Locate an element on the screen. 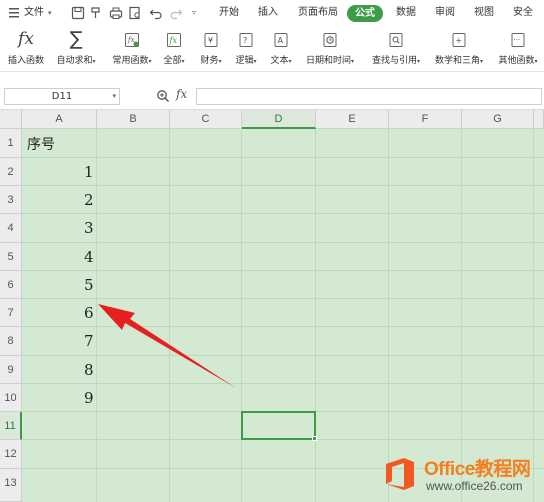 This screenshot has width=544, height=502. common-functions-button: fx 常用函数▾ is located at coordinates (132, 49).